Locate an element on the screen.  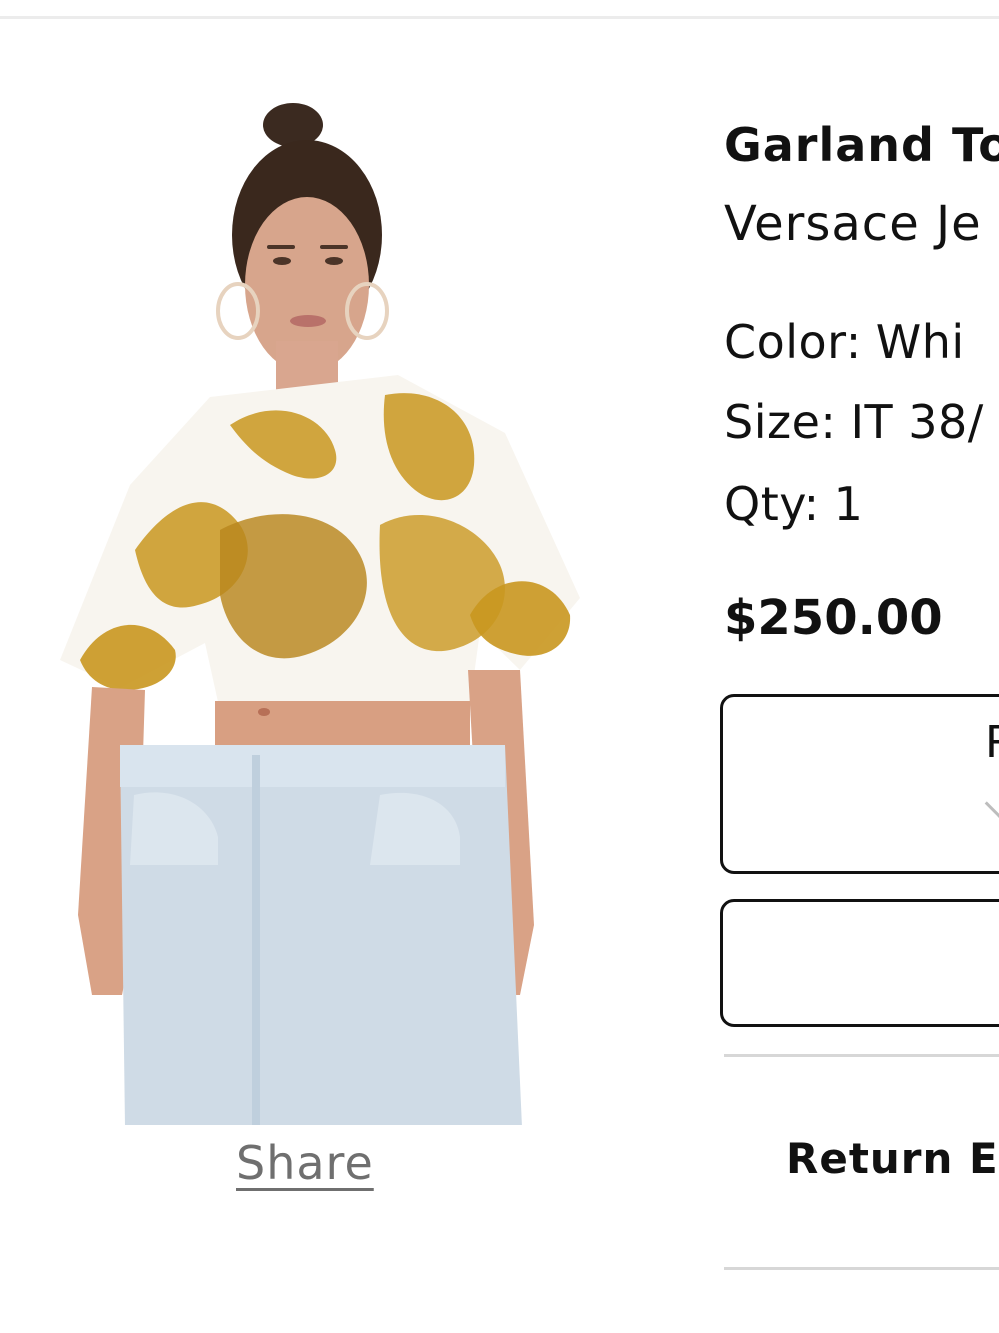
size-attribute: Size: IT 38/ is located at coordinates (854, 422).